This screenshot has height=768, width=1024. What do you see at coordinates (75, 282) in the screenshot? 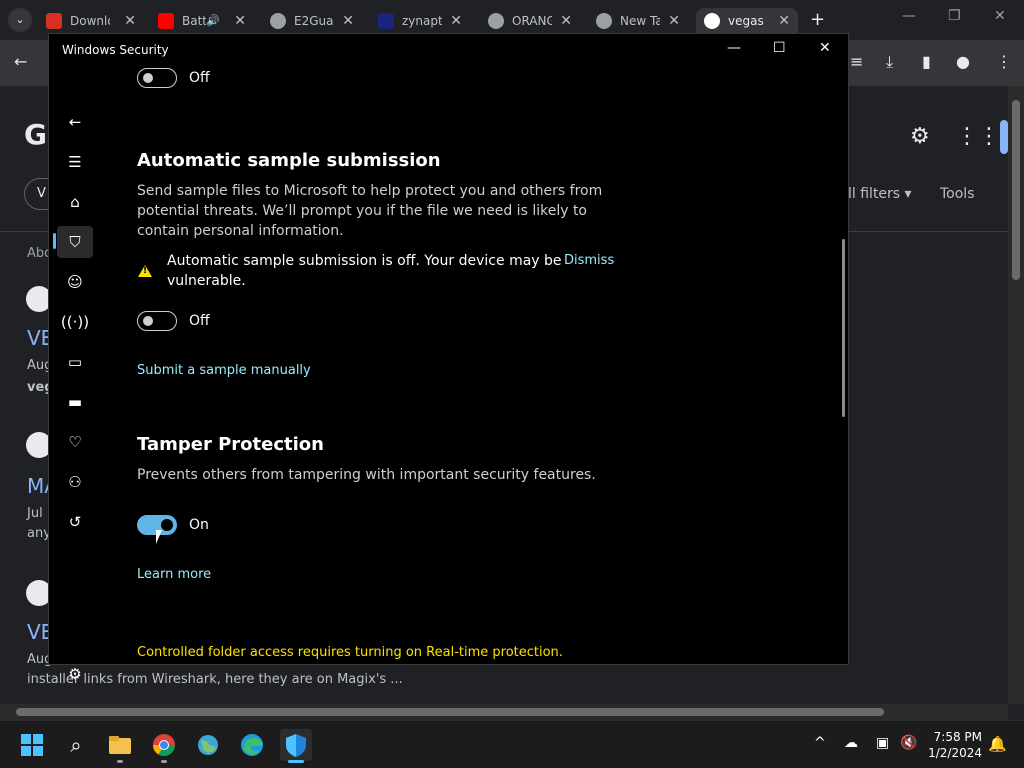
I see `account-person-icon: ☺` at bounding box center [75, 282].